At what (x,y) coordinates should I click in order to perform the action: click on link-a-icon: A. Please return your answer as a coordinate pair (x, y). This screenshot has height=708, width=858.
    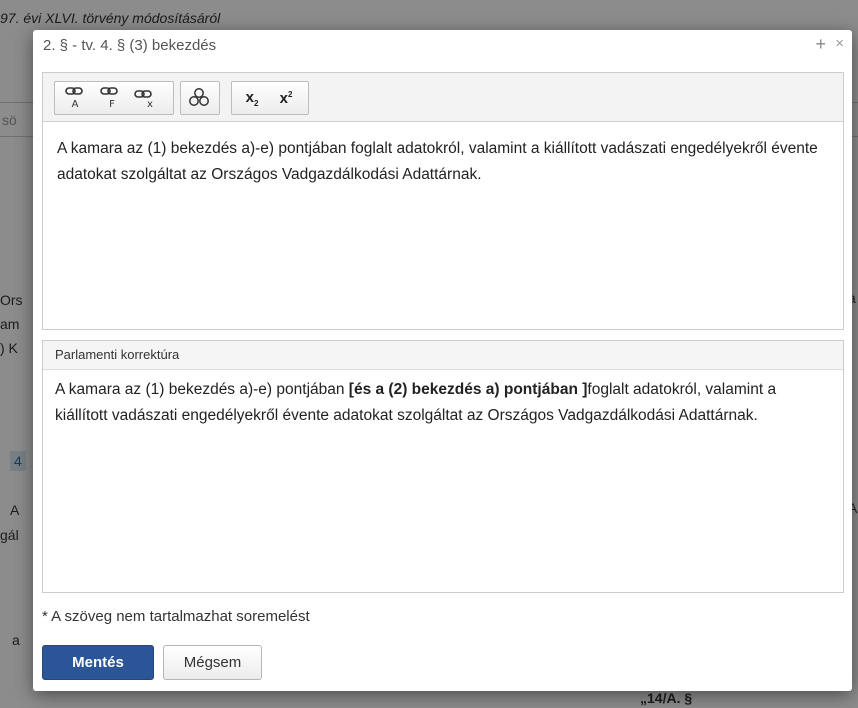
    Looking at the image, I should click on (75, 98).